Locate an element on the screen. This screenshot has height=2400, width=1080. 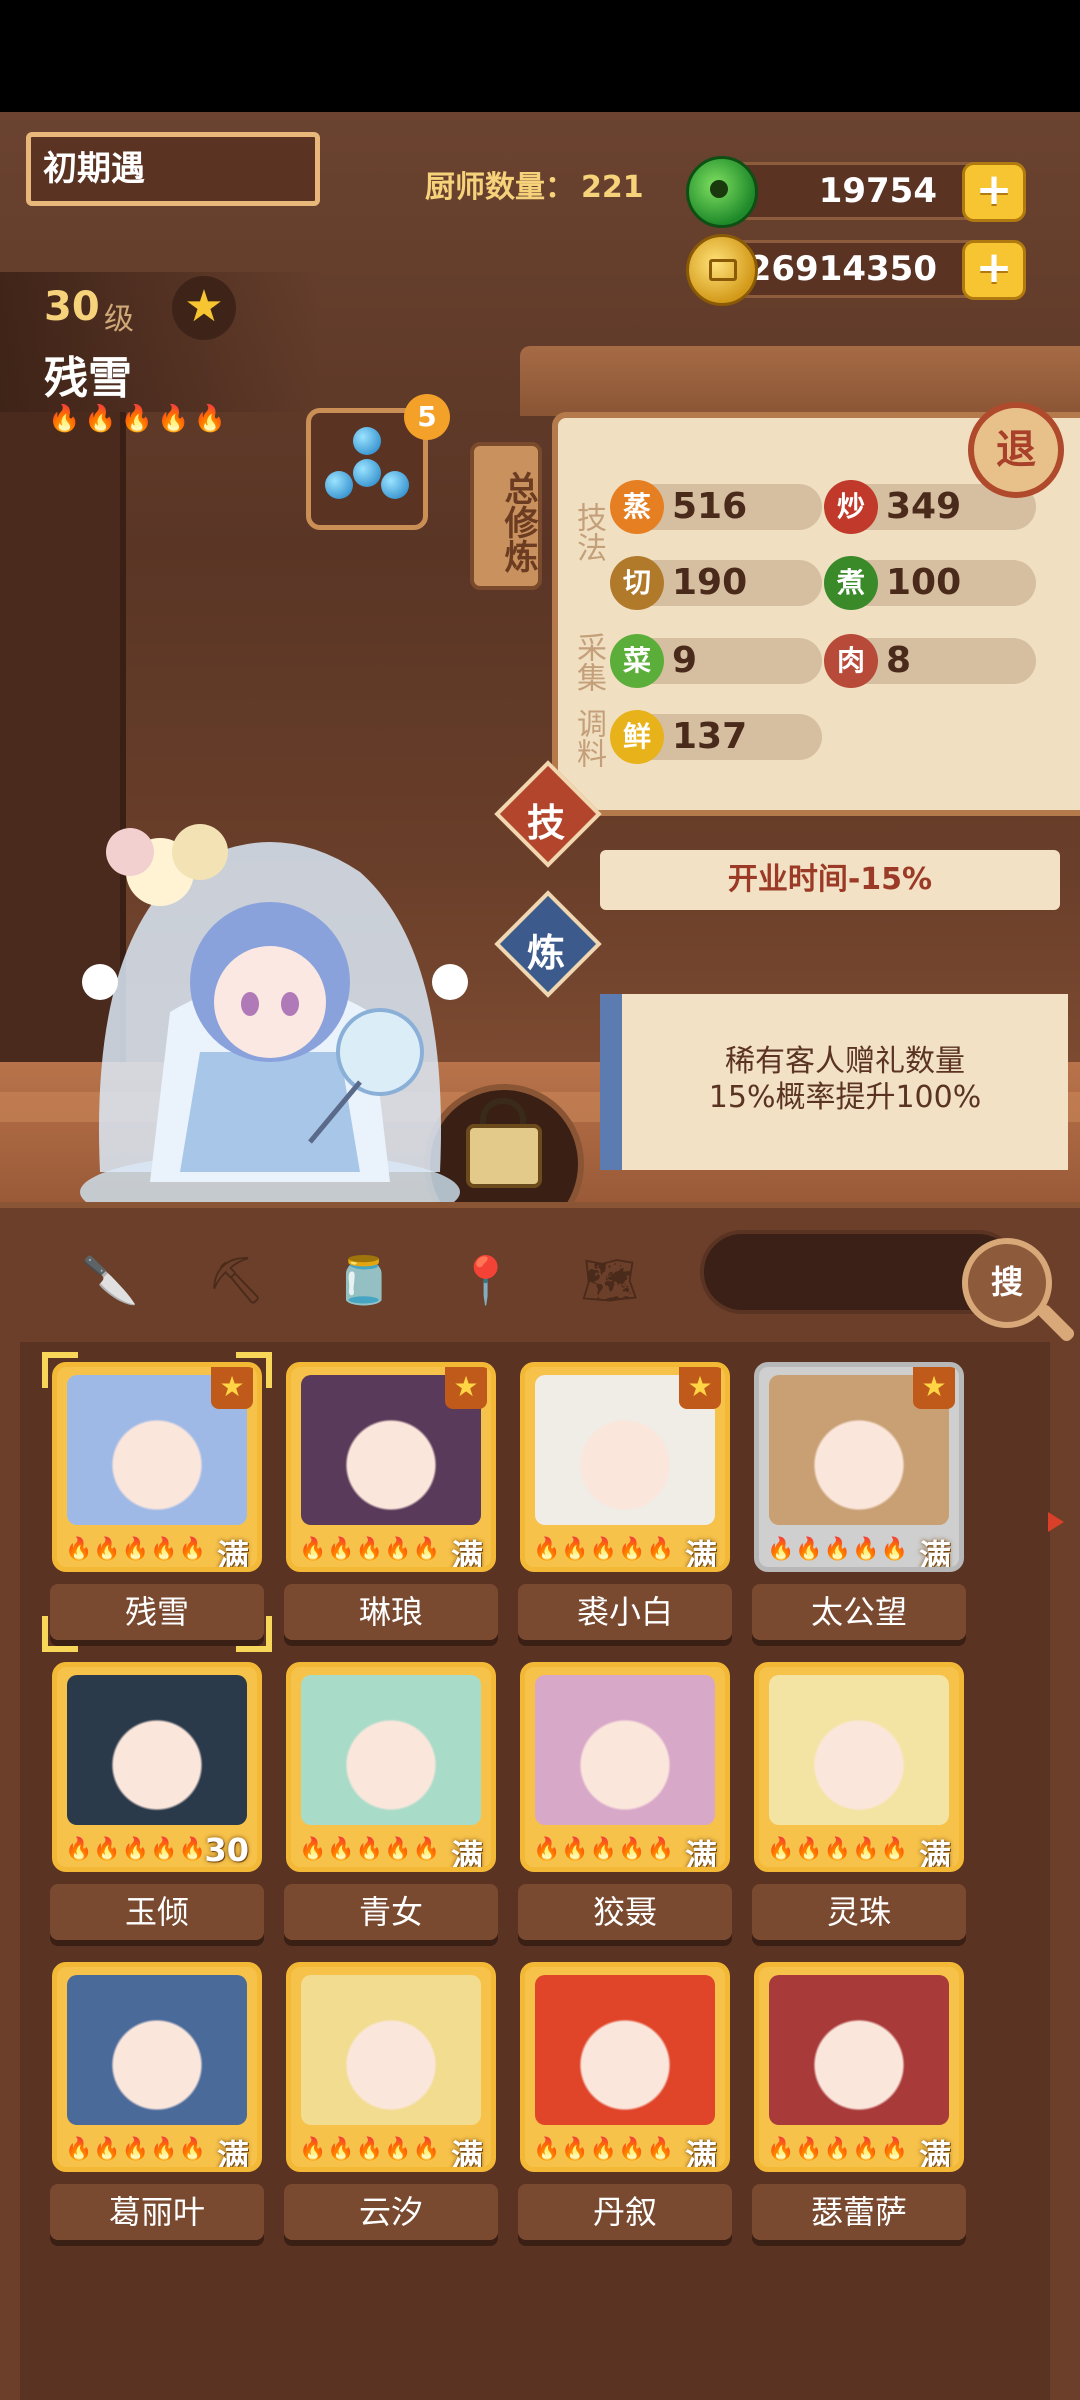
chef-card-name: 玉倾 is located at coordinates (157, 1912).